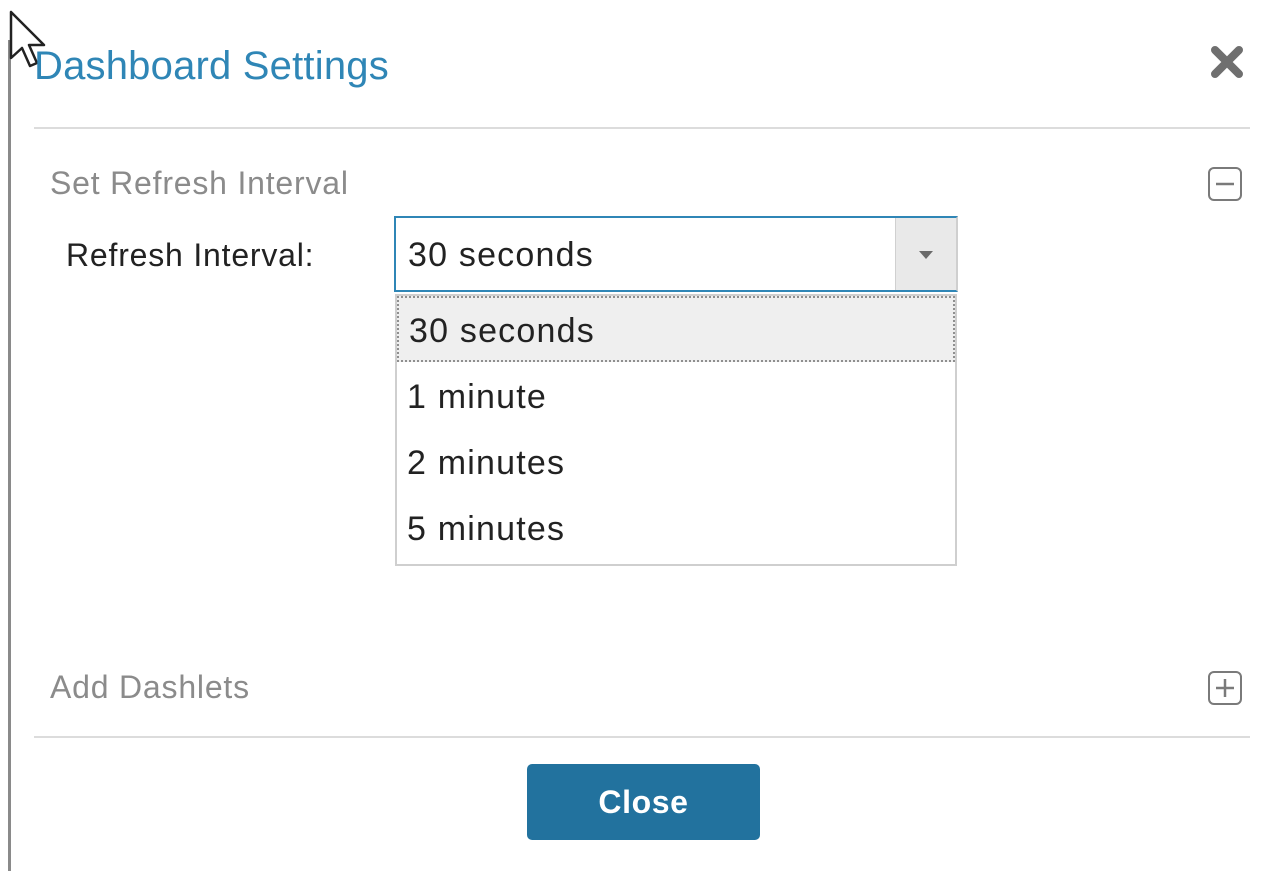 This screenshot has height=871, width=1268. I want to click on header-divider, so click(642, 128).